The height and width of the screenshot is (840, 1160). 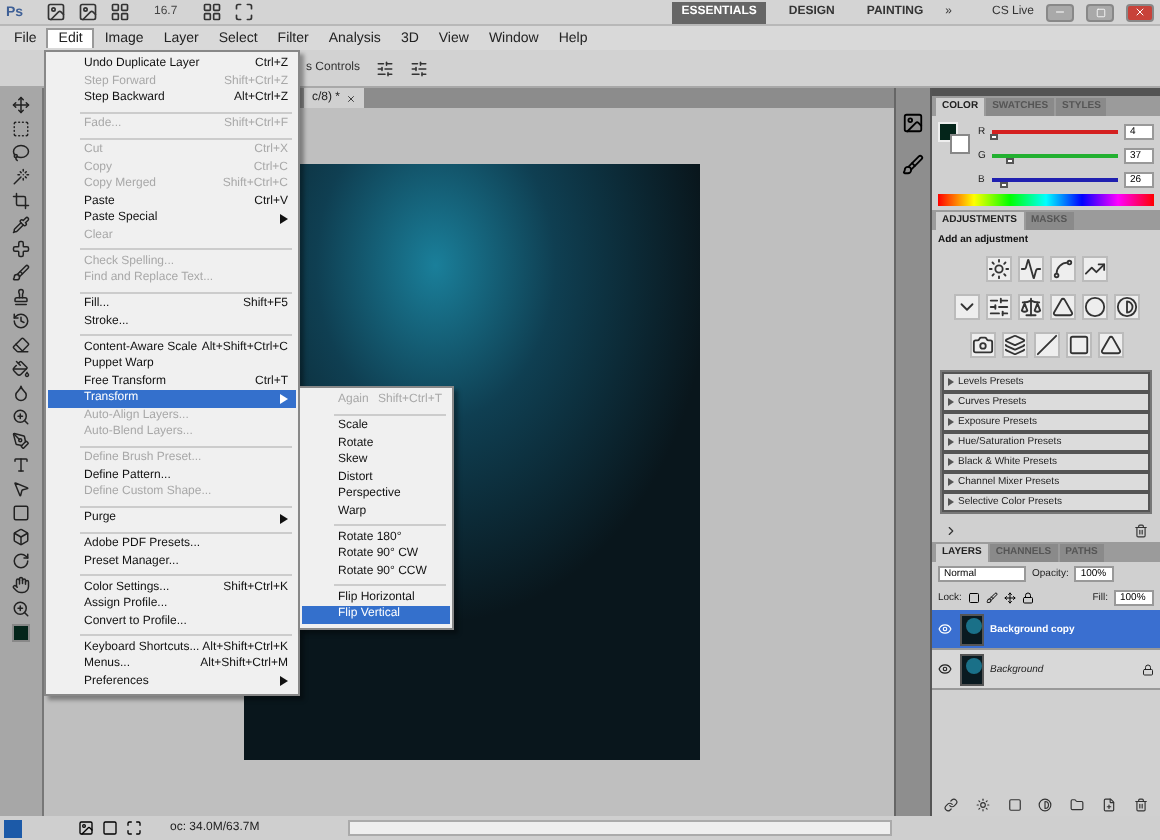 What do you see at coordinates (21, 393) in the screenshot?
I see `droplet-icon` at bounding box center [21, 393].